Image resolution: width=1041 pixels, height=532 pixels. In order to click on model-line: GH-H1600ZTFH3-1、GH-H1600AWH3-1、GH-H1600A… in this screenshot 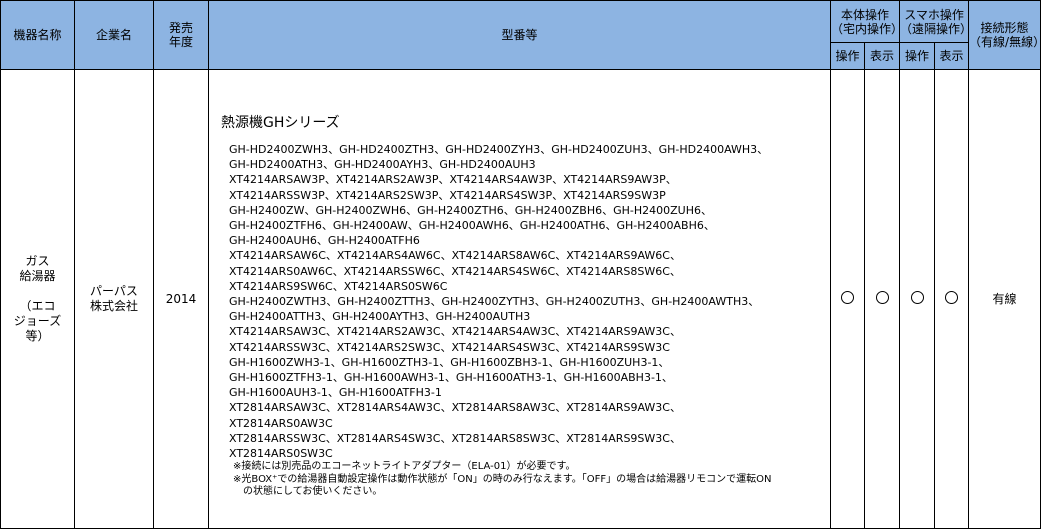, I will do `click(451, 378)`.